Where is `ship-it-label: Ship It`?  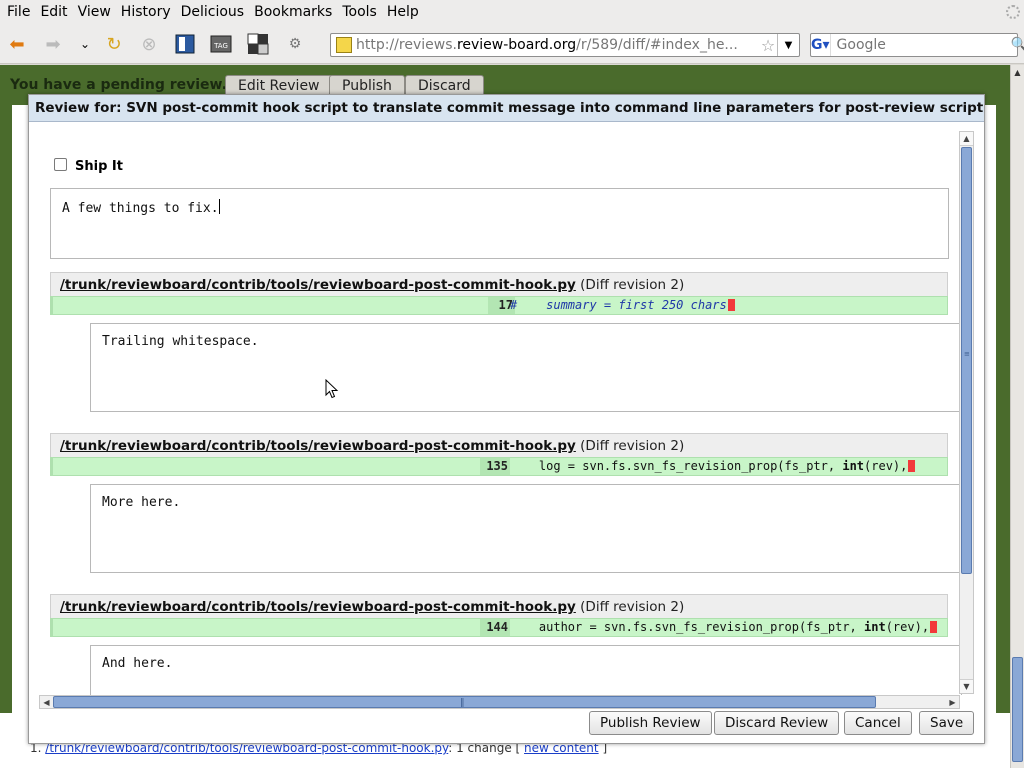
ship-it-label: Ship It is located at coordinates (99, 166).